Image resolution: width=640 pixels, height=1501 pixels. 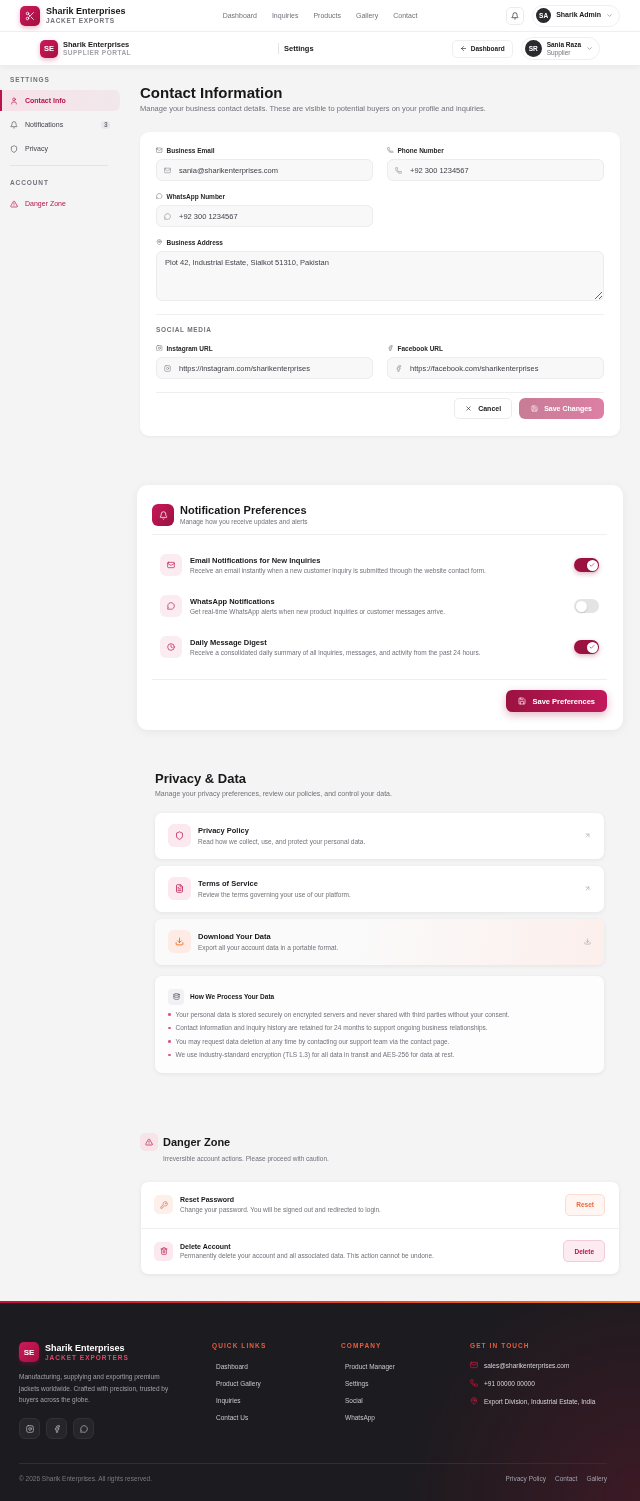 What do you see at coordinates (197, 1142) in the screenshot?
I see `section-title: Danger Zone` at bounding box center [197, 1142].